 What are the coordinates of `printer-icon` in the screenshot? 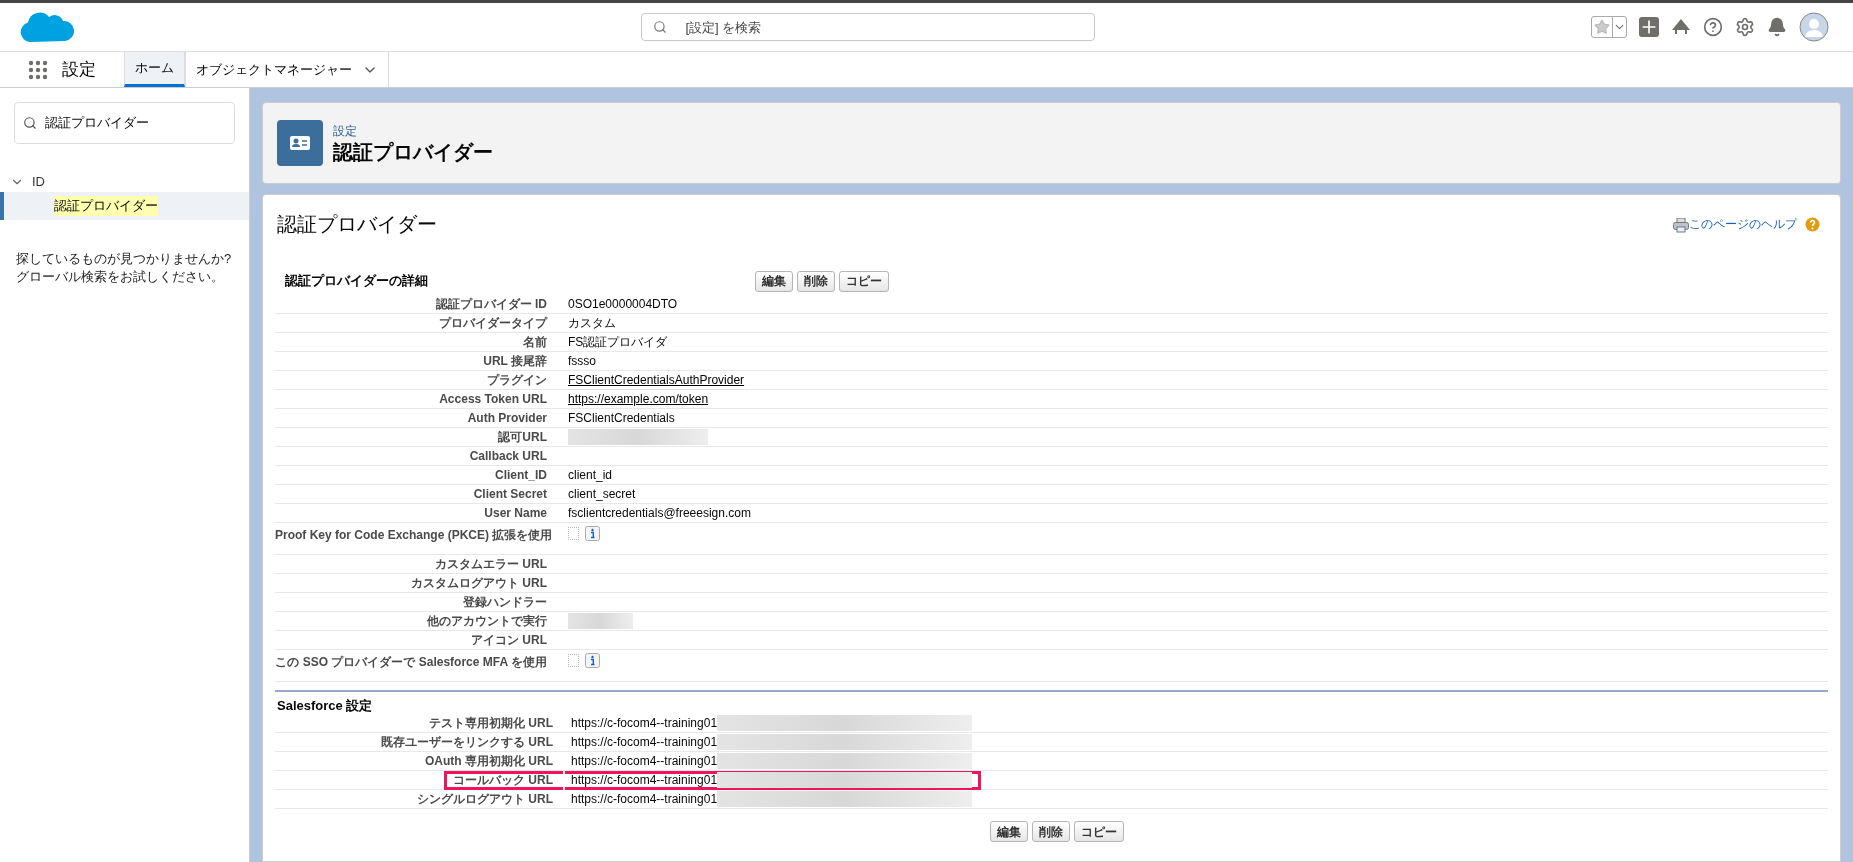 It's located at (1681, 225).